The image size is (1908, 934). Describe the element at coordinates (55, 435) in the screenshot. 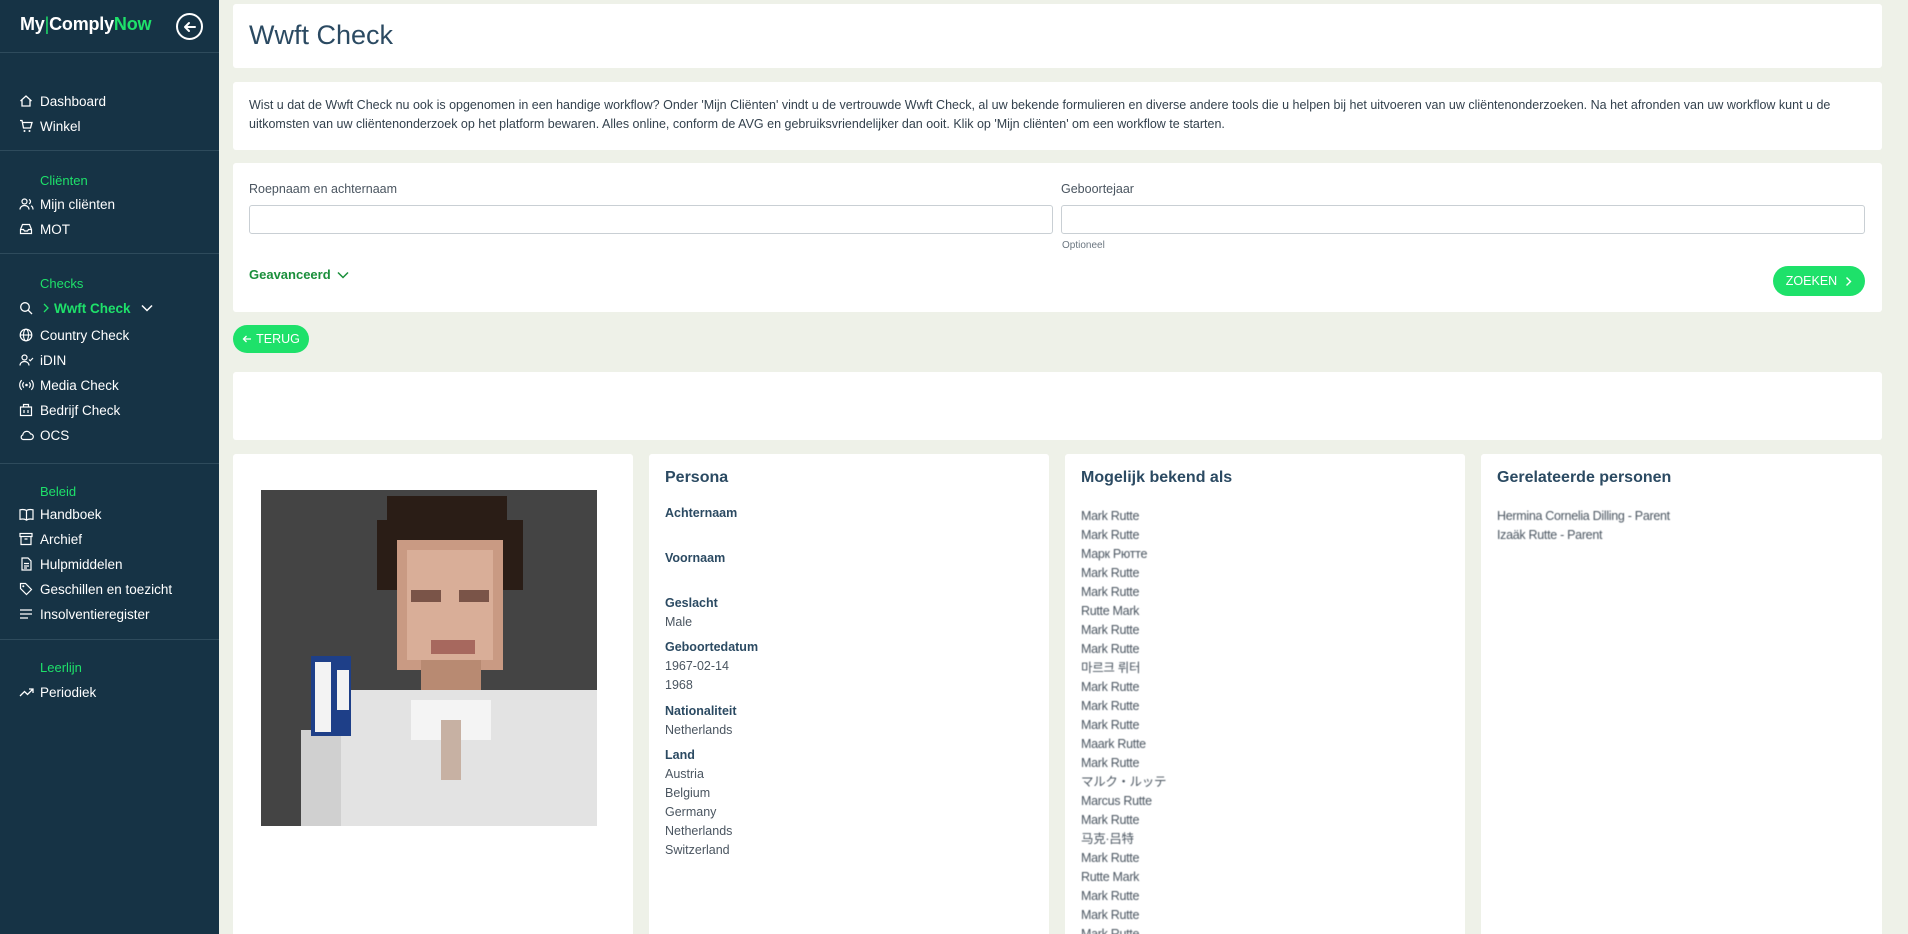

I see `sidebar-item-label: OCS` at that location.